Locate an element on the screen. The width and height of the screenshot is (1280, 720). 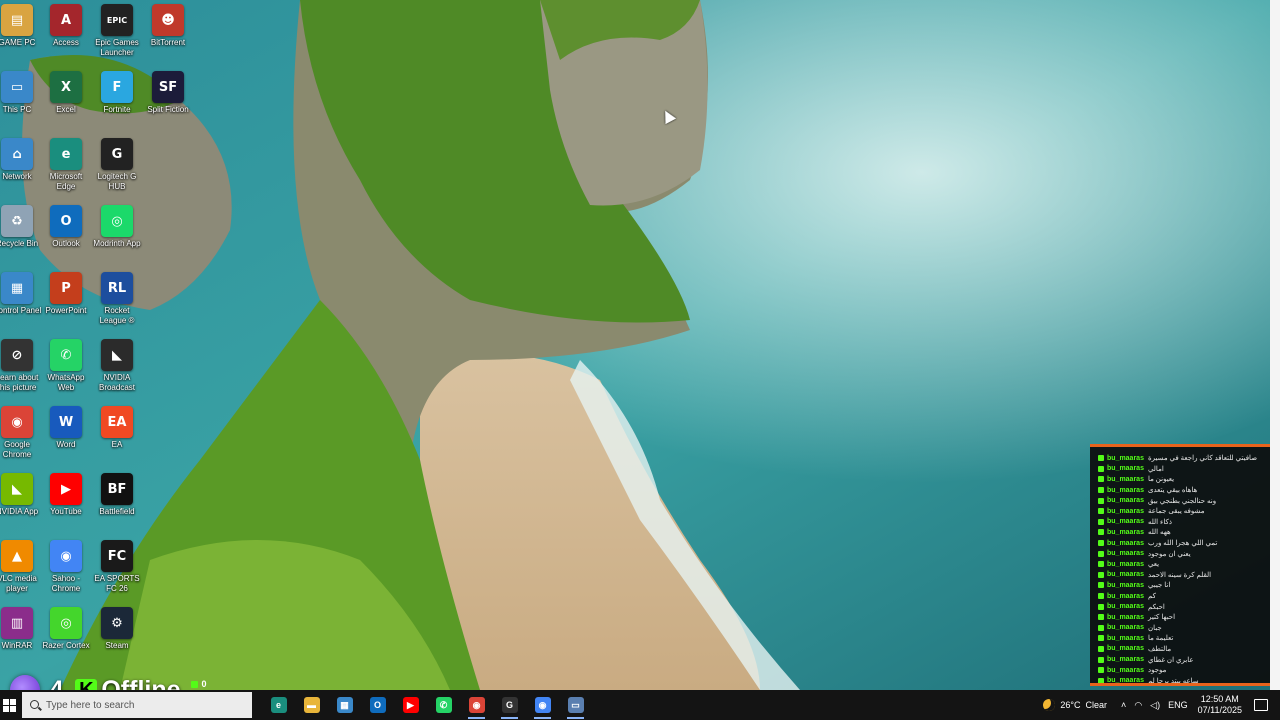
taskbar-app-whatsapp: ✆ is located at coordinates (443, 705).